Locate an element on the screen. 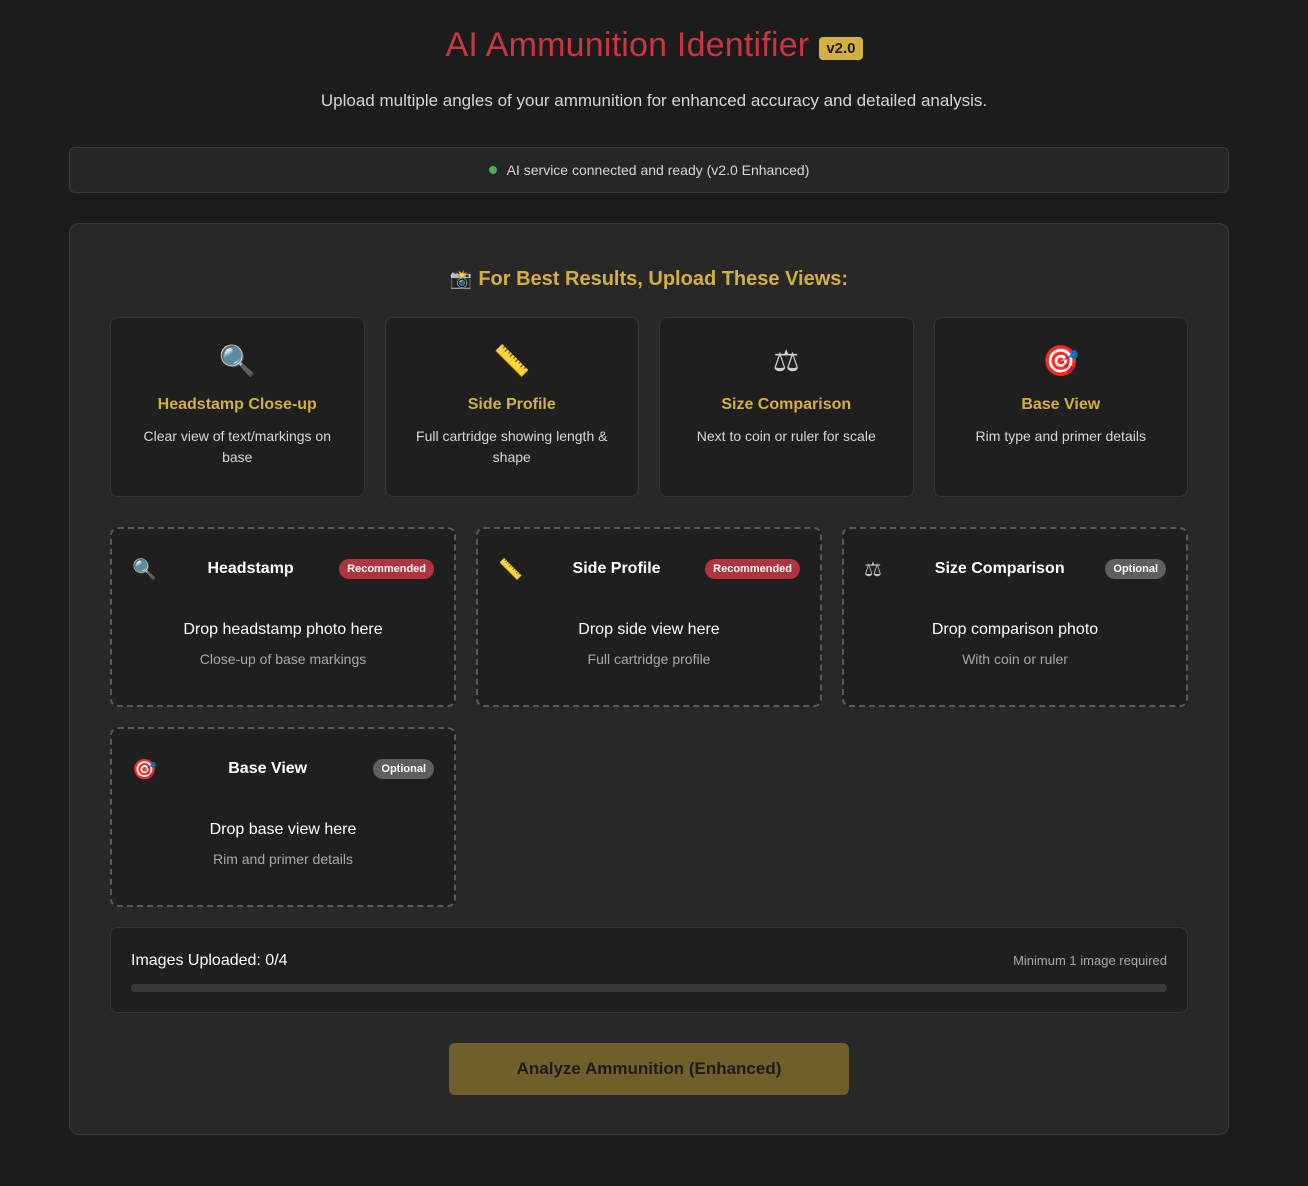 This screenshot has width=1308, height=1186. tip-title: Size Comparison is located at coordinates (786, 404).